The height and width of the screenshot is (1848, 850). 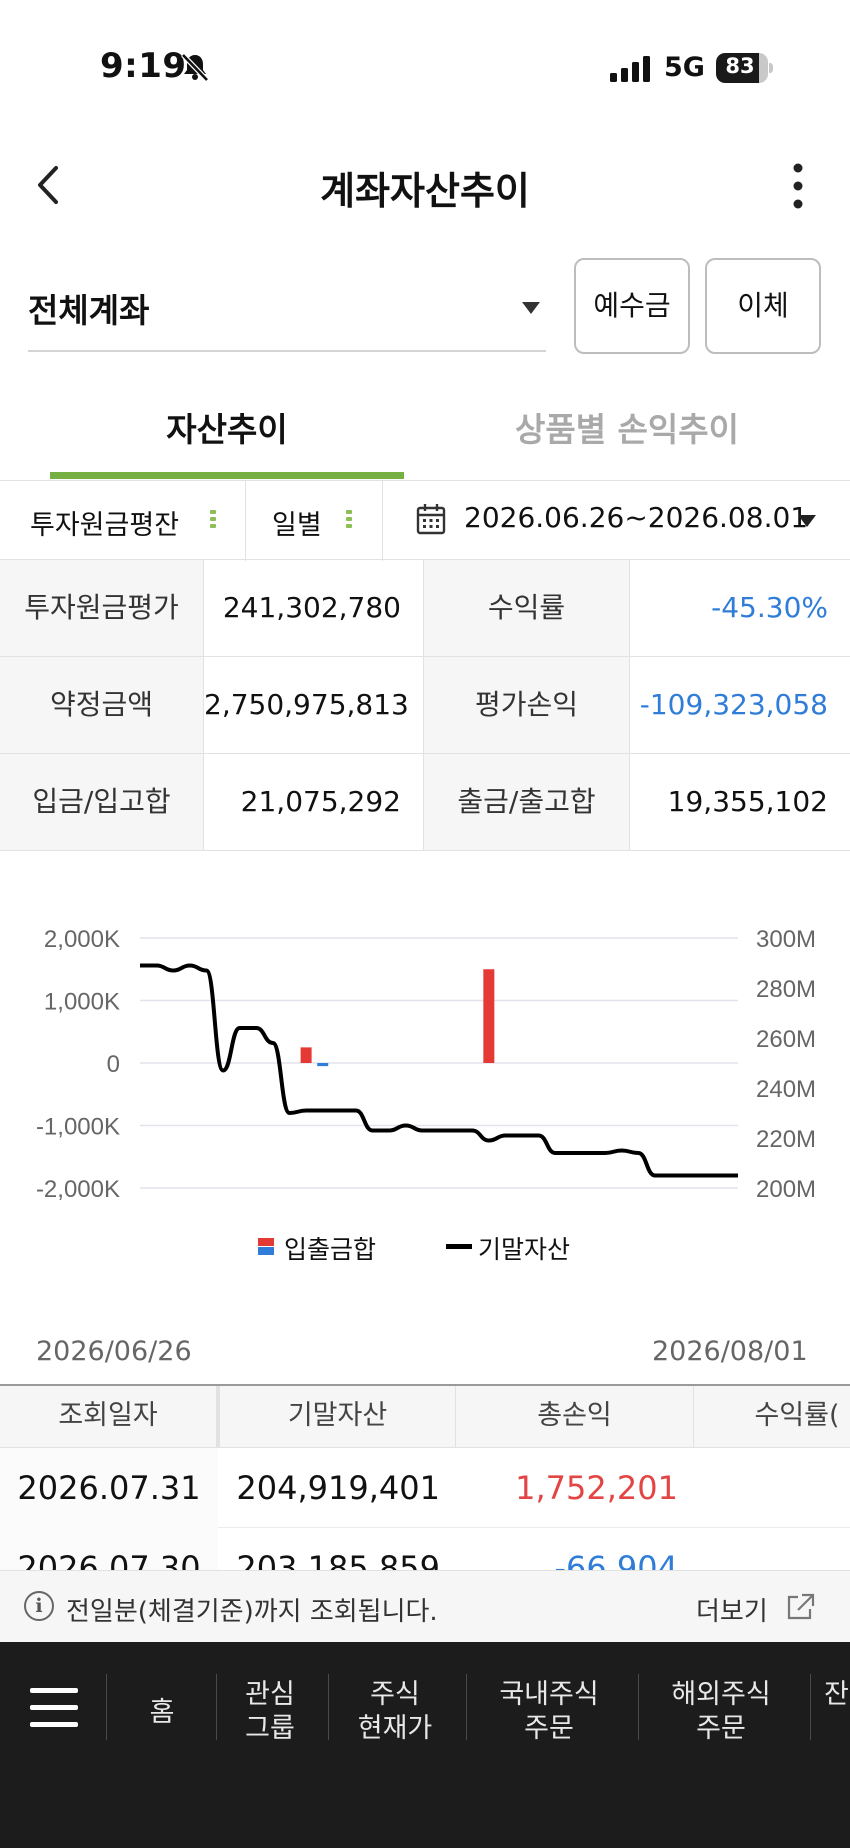 I want to click on info-icon: i, so click(x=39, y=1606).